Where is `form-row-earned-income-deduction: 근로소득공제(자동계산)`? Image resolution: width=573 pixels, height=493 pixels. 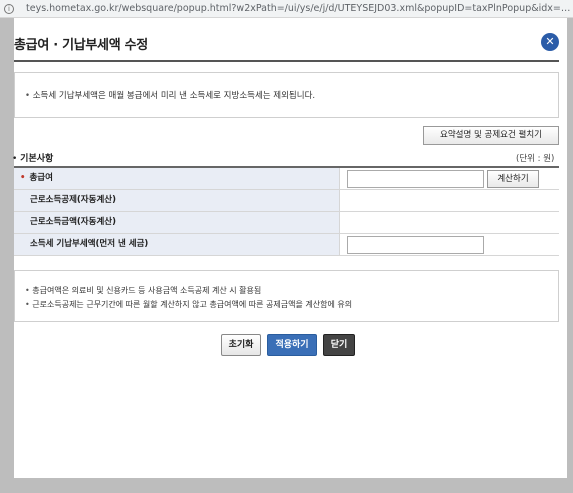 form-row-earned-income-deduction: 근로소득공제(자동계산) is located at coordinates (286, 201).